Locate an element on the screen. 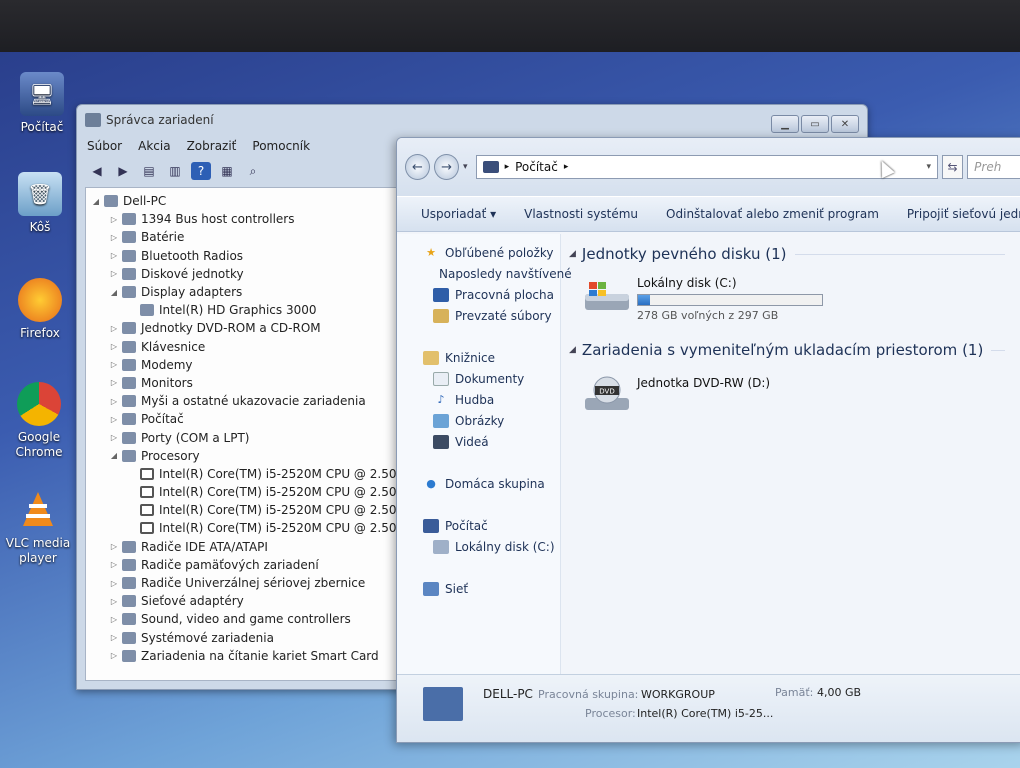 The width and height of the screenshot is (1020, 768). document-icon: ▥ is located at coordinates (175, 171).